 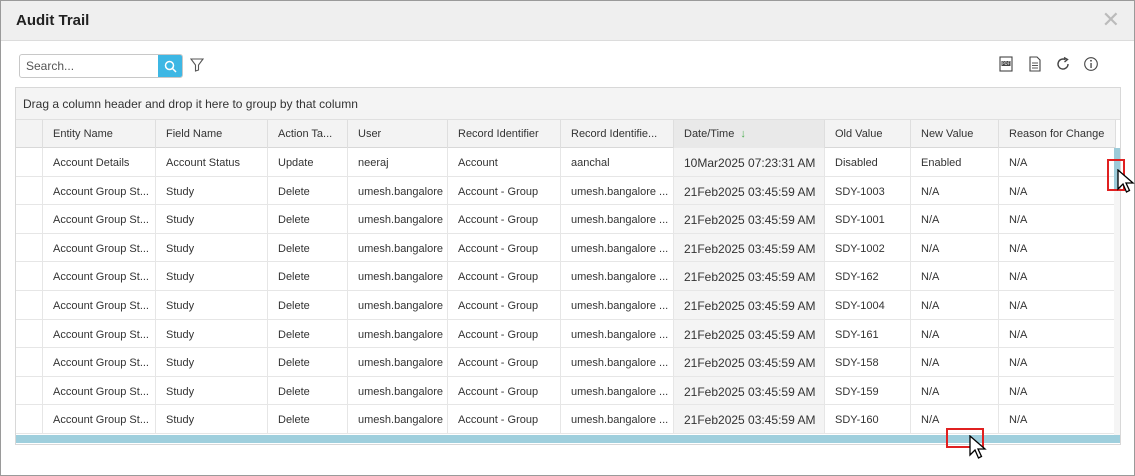 What do you see at coordinates (504, 162) in the screenshot?
I see `cell-record-identifier: Account` at bounding box center [504, 162].